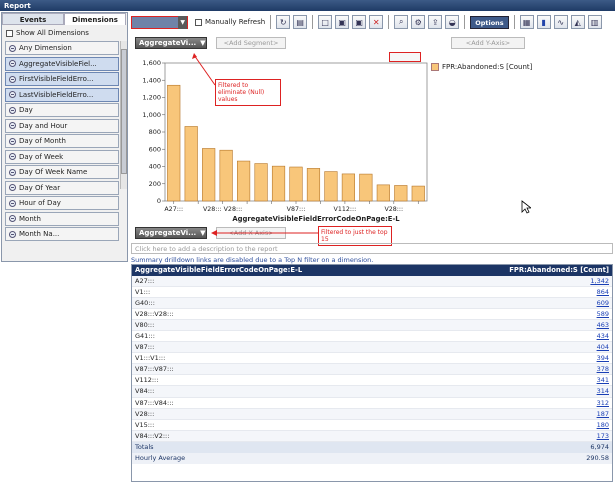 The width and height of the screenshot is (615, 484). Describe the element at coordinates (372, 458) in the screenshot. I see `hourly-average-row: Hourly Average 290.58` at that location.